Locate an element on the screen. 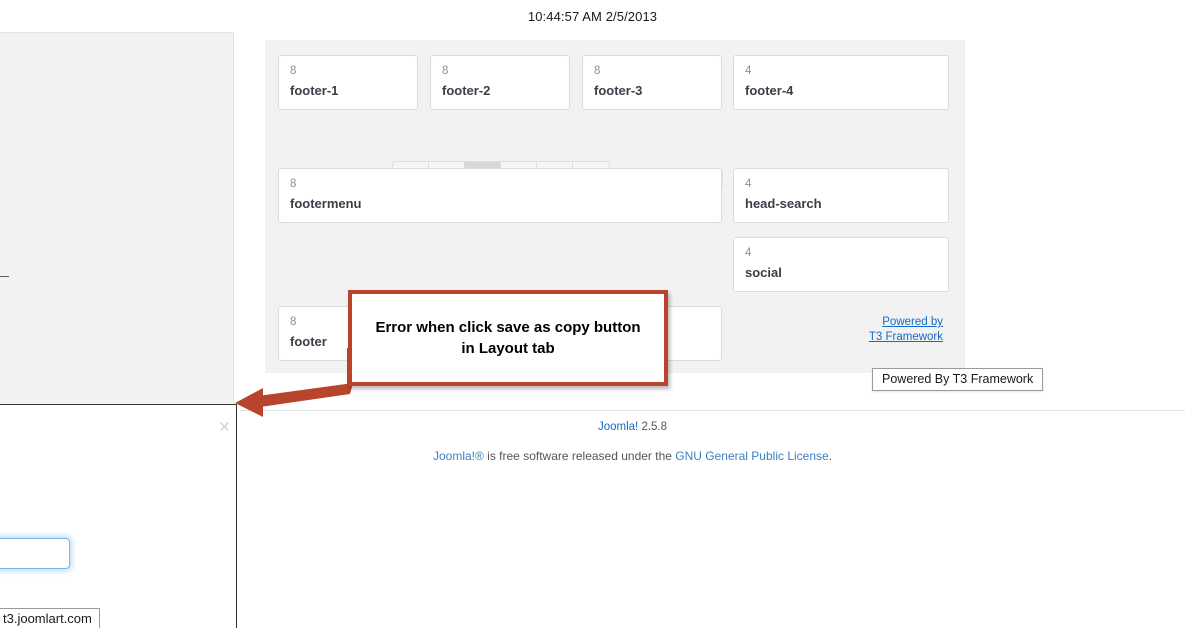 This screenshot has width=1185, height=628. get-started-modal: × ay to start main_layout? is located at coordinates (118, 516).